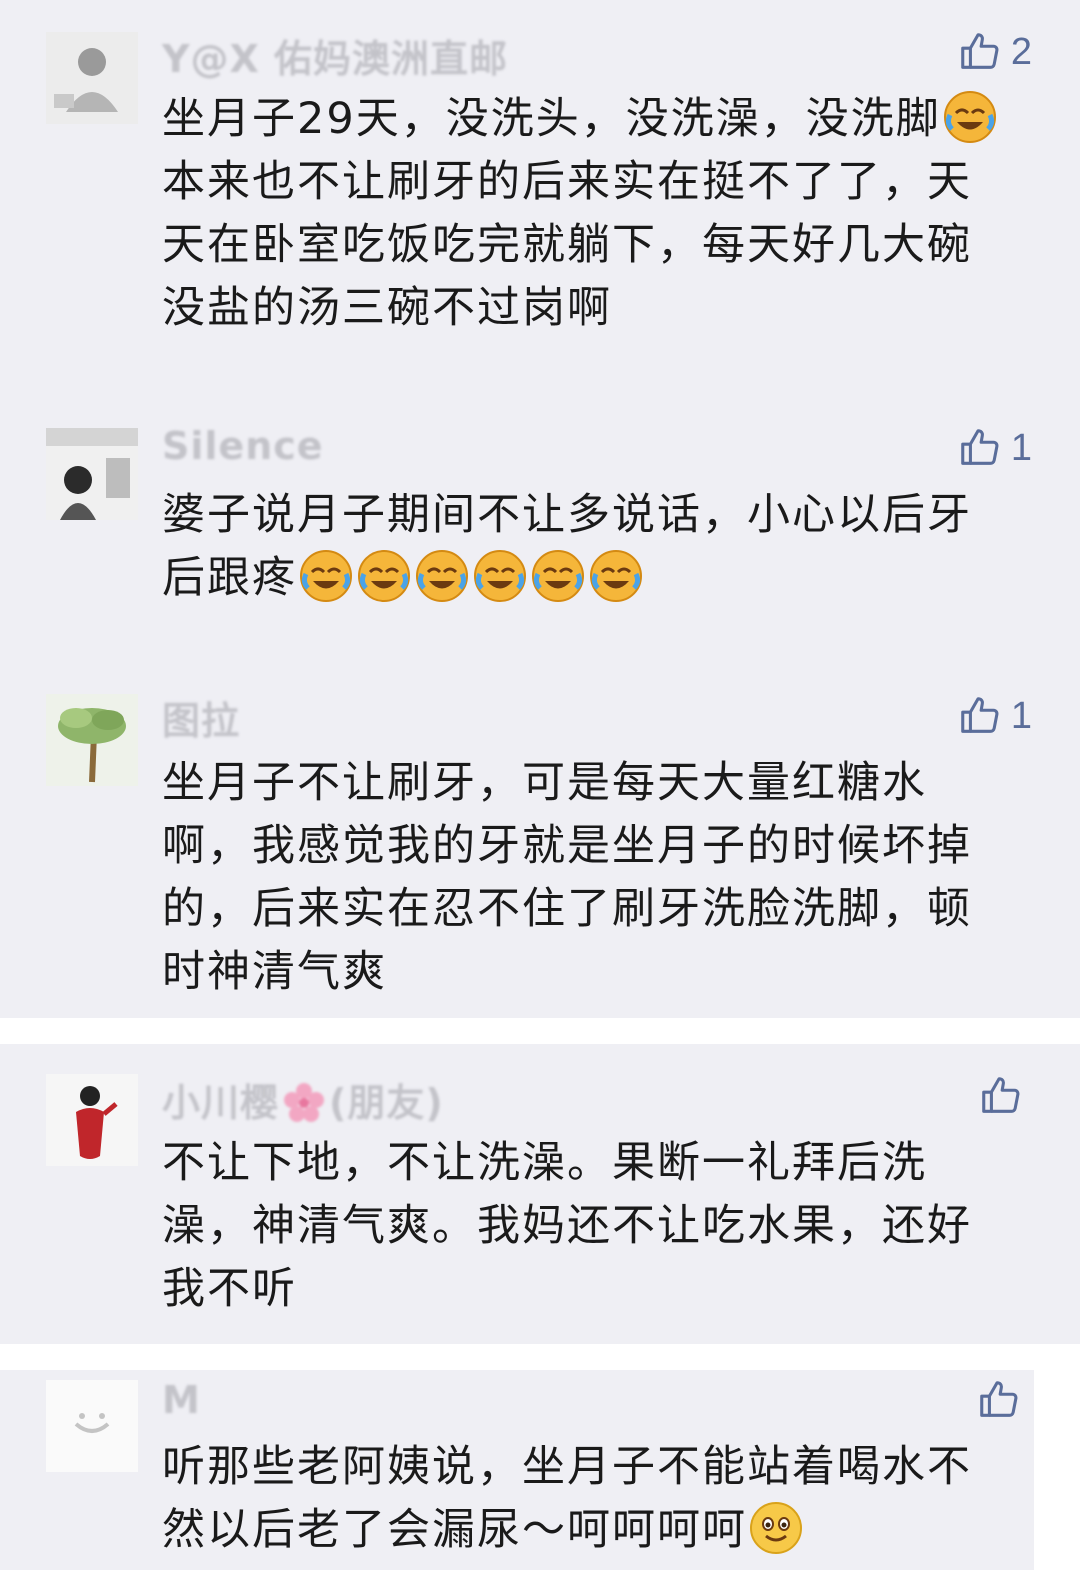 The width and height of the screenshot is (1080, 1570). Describe the element at coordinates (181, 1400) in the screenshot. I see `comment-username: M` at that location.